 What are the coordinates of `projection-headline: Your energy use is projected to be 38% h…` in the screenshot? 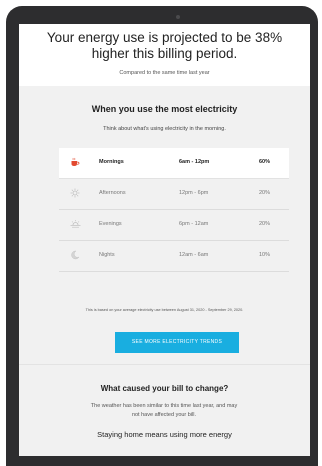 It's located at (164, 45).